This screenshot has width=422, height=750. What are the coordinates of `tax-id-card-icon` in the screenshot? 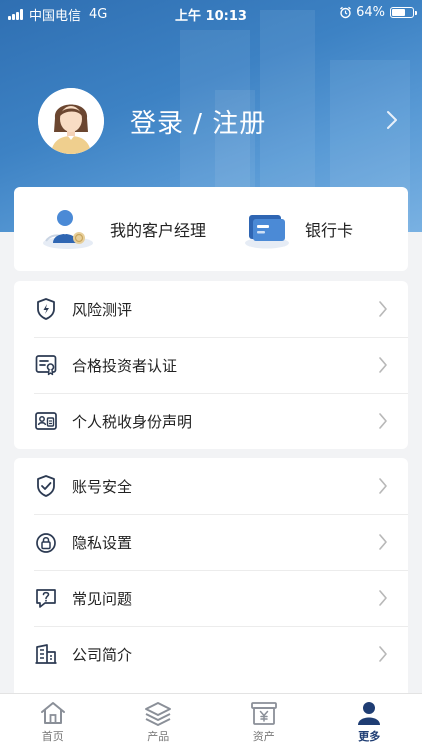 It's located at (46, 421).